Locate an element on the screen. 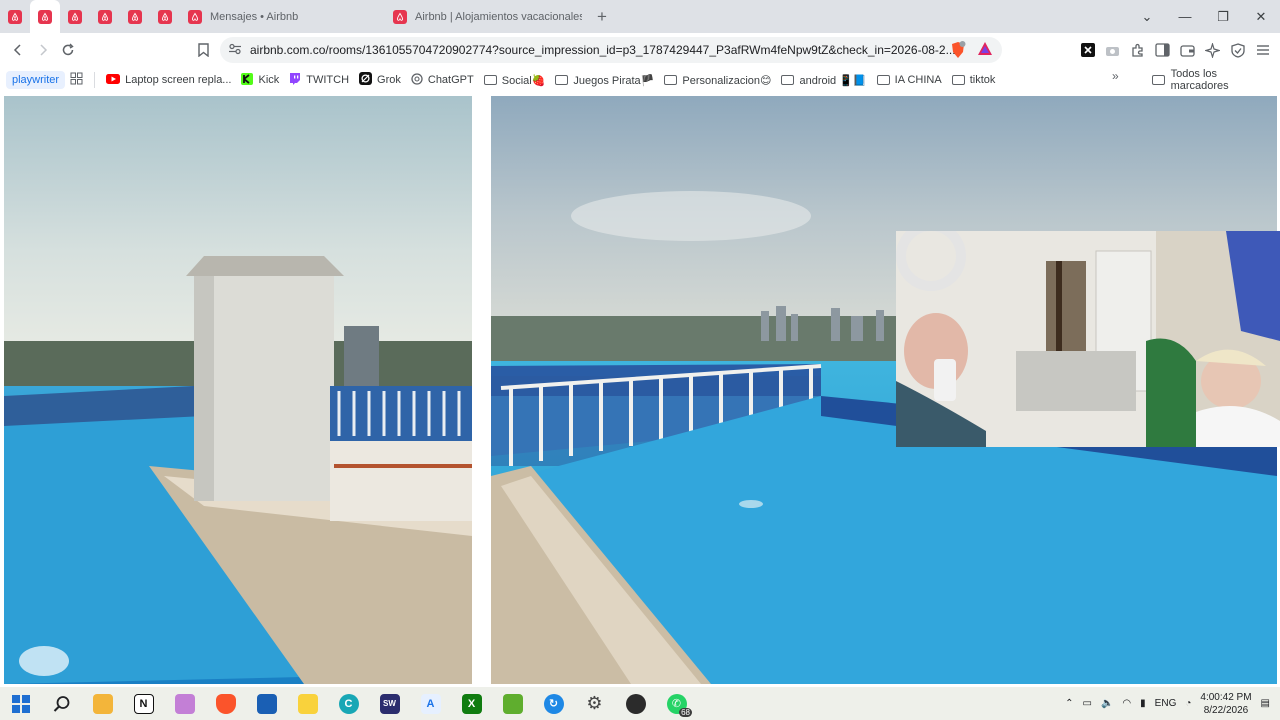 This screenshot has height=720, width=1280. back-icon is located at coordinates (17, 50).